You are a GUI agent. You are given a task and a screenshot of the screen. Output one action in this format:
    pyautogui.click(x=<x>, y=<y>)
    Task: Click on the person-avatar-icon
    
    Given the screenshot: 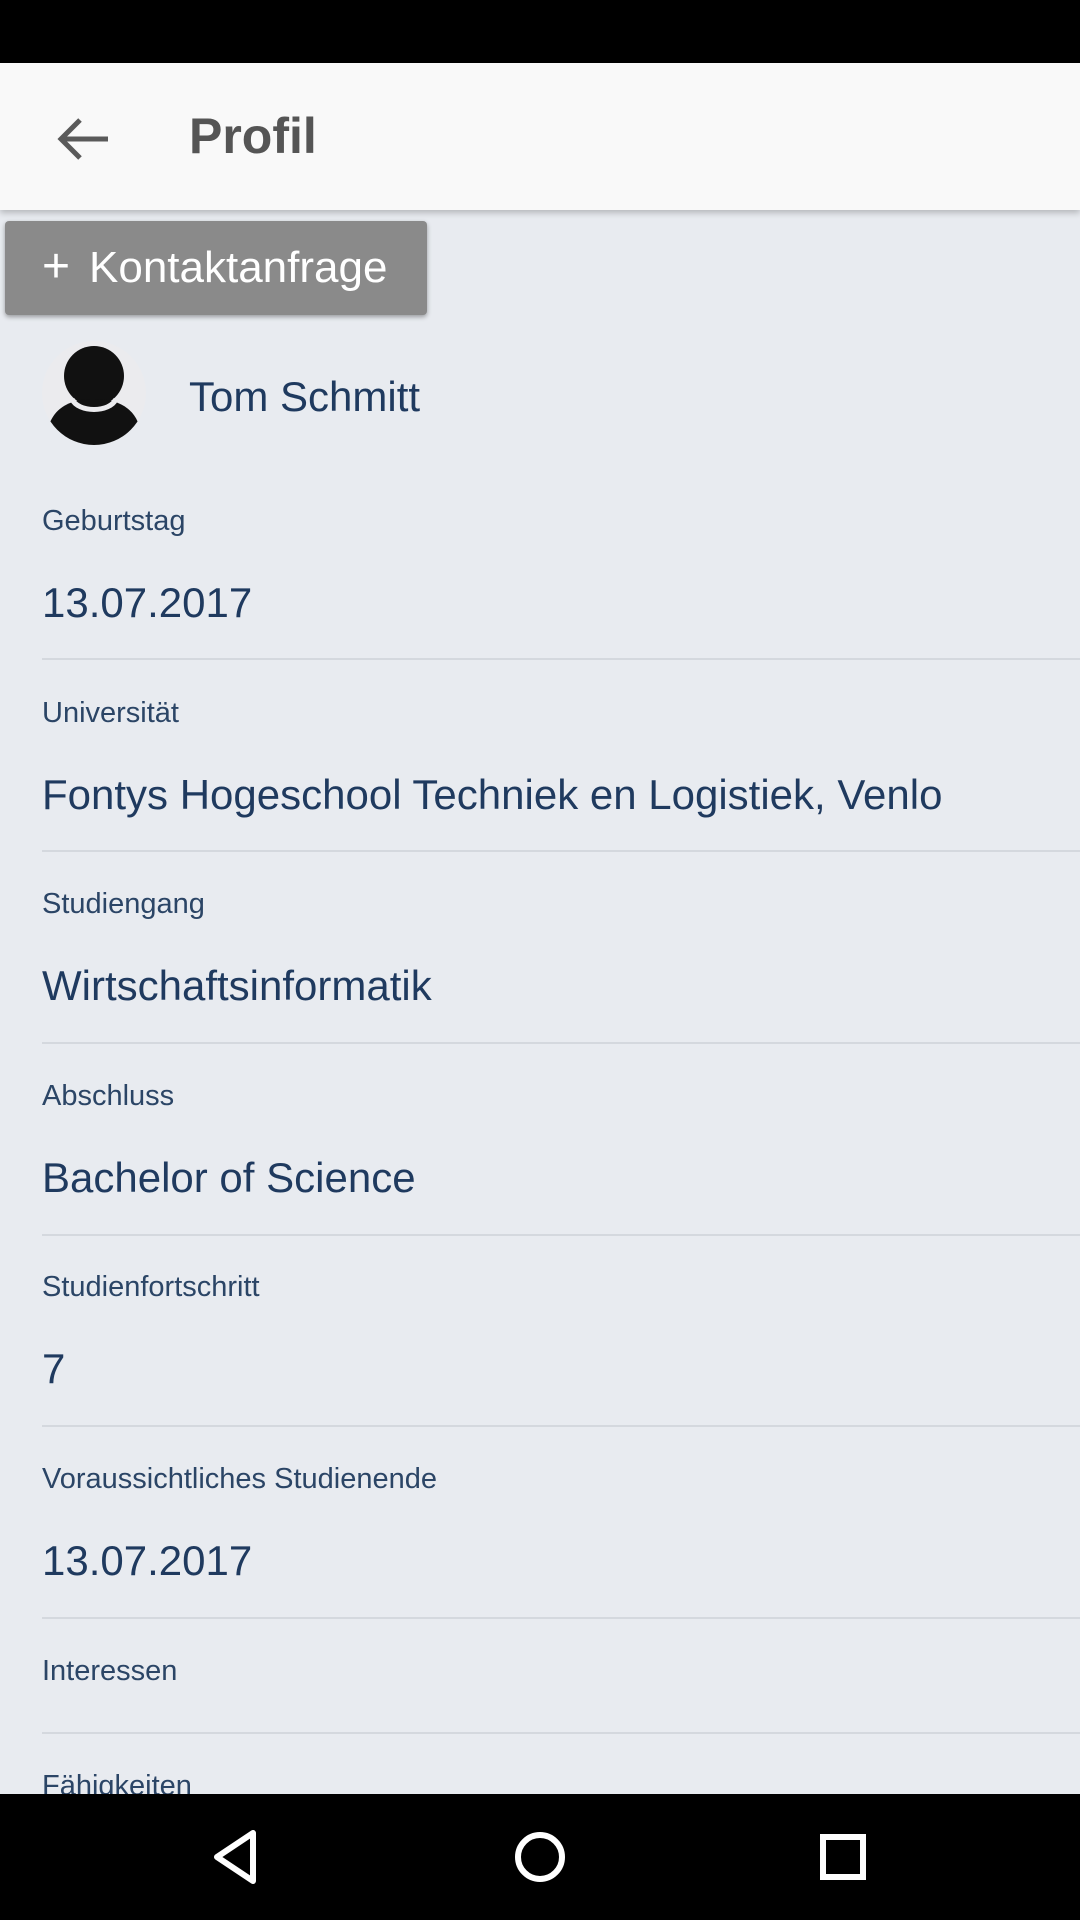 What is the action you would take?
    pyautogui.click(x=94, y=395)
    